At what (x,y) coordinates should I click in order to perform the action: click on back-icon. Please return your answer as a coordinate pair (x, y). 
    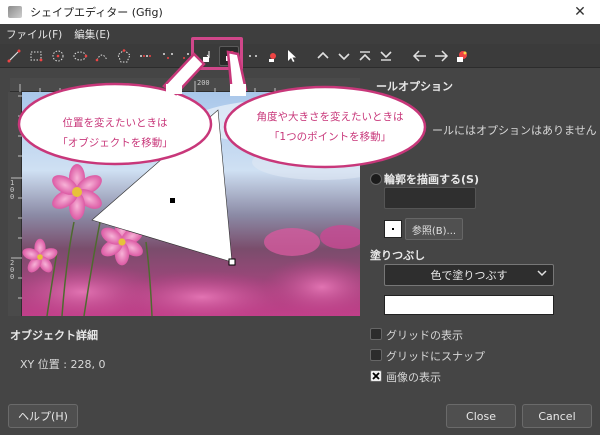
    Looking at the image, I should click on (420, 56).